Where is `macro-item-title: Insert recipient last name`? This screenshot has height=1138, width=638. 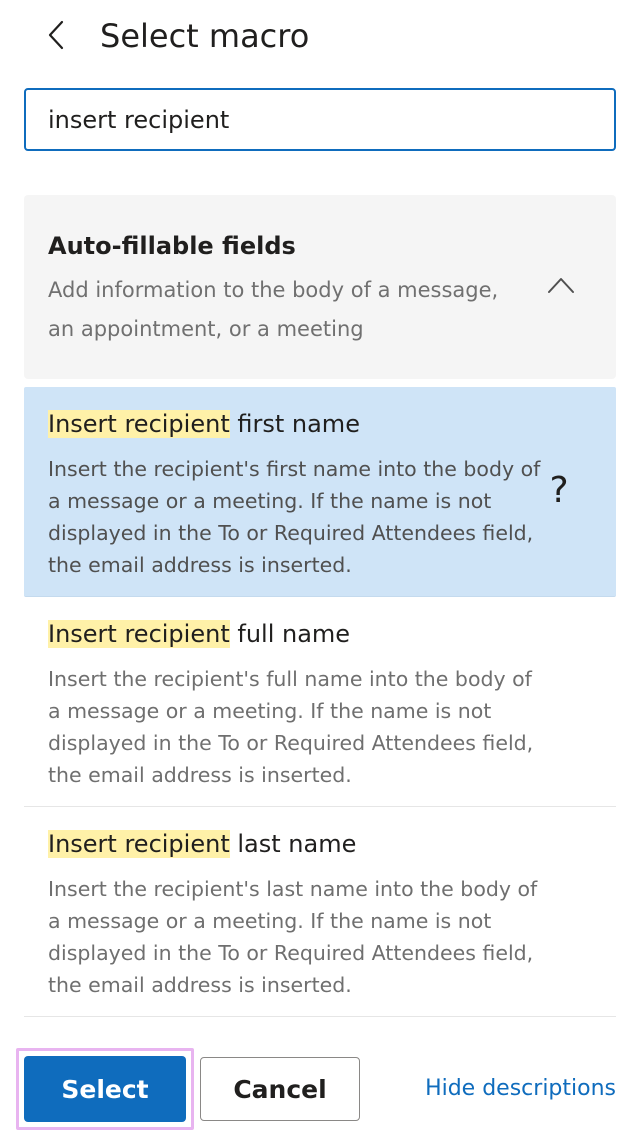
macro-item-title: Insert recipient last name is located at coordinates (202, 844).